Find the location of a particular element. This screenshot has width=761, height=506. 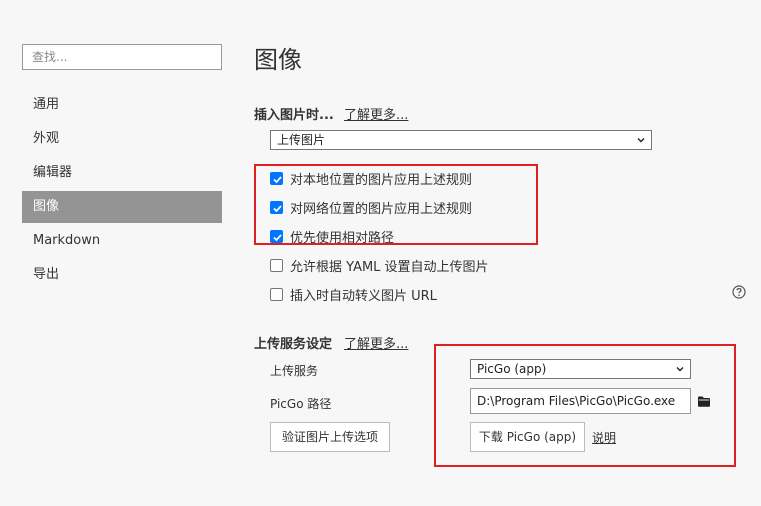

checkbox-row-yaml: 允许根据 YAML 设置自动上传图片 is located at coordinates (379, 265).